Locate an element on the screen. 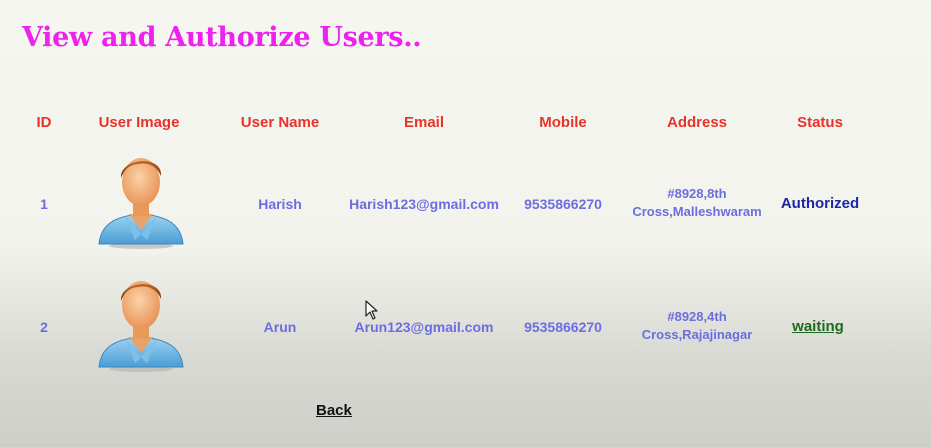  mouse-pointer-icon is located at coordinates (371, 310).